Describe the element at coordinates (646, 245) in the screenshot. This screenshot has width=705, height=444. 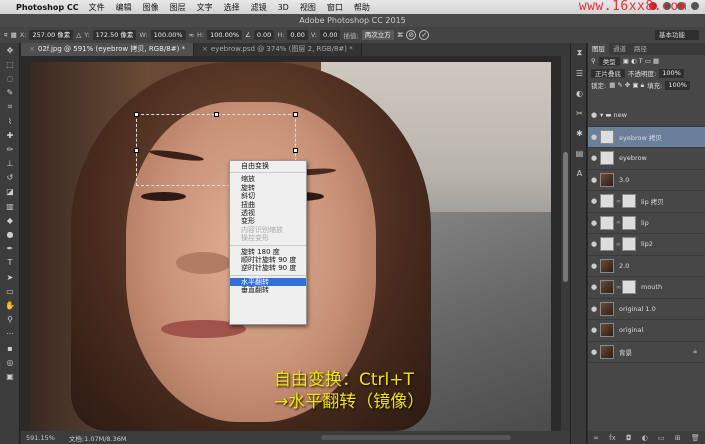
I see `layer-row: ● ∞ lip2` at that location.